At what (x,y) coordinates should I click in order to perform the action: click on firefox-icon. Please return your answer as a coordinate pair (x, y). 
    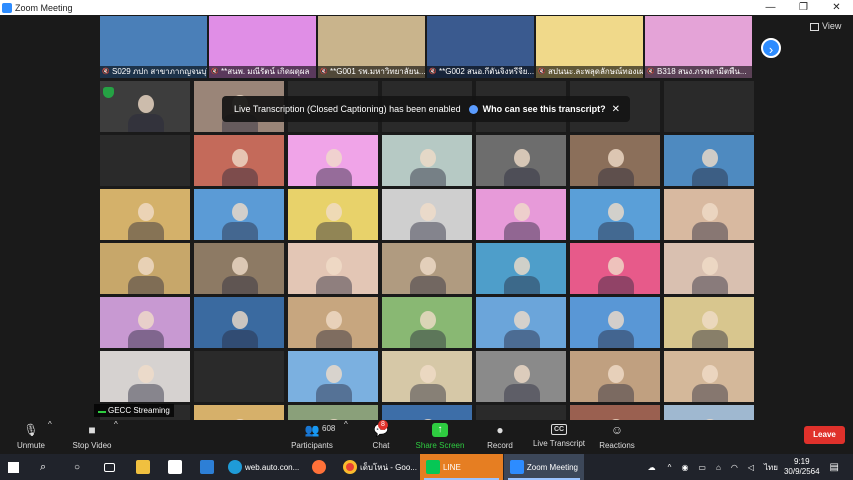
    Looking at the image, I should click on (319, 467).